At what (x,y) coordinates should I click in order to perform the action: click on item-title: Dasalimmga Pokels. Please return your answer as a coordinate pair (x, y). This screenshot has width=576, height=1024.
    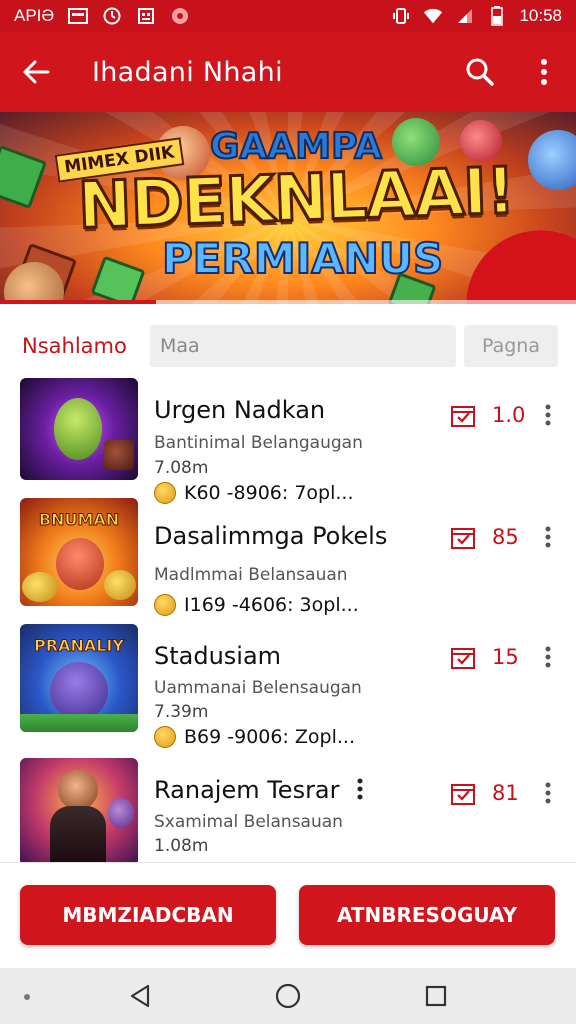
    Looking at the image, I should click on (271, 536).